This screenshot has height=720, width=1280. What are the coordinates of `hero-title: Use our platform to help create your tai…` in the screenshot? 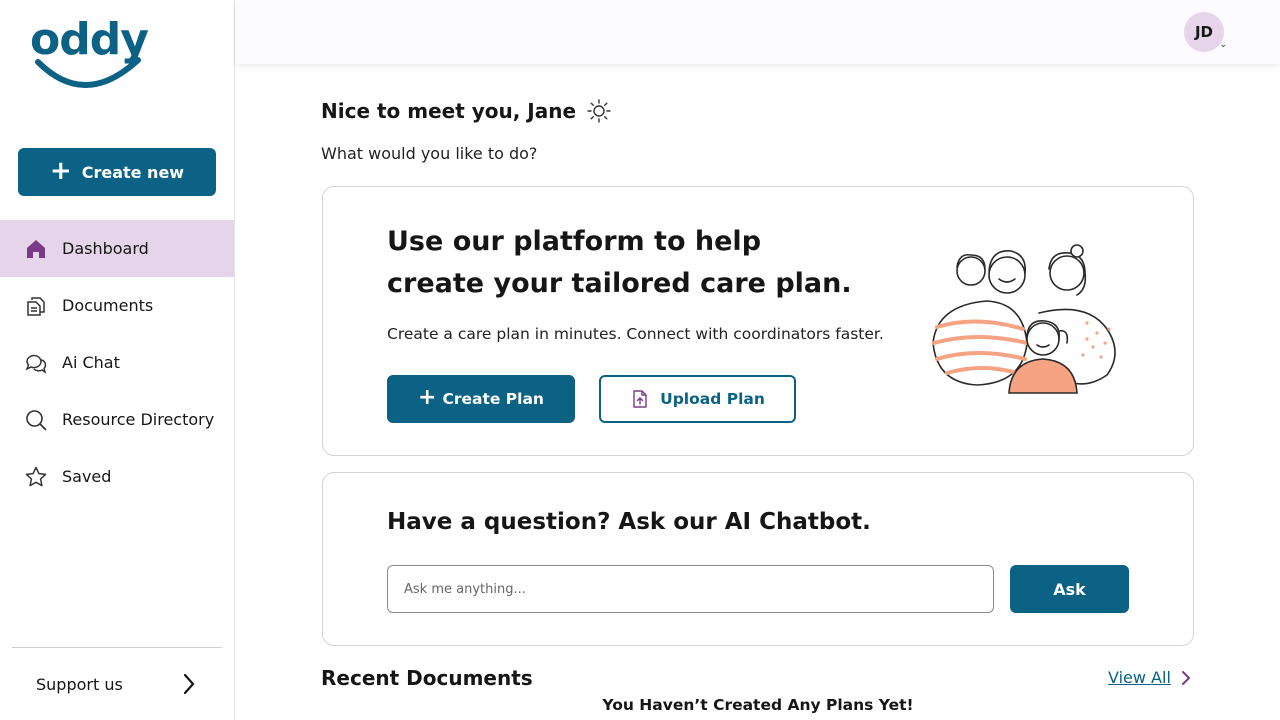 It's located at (647, 263).